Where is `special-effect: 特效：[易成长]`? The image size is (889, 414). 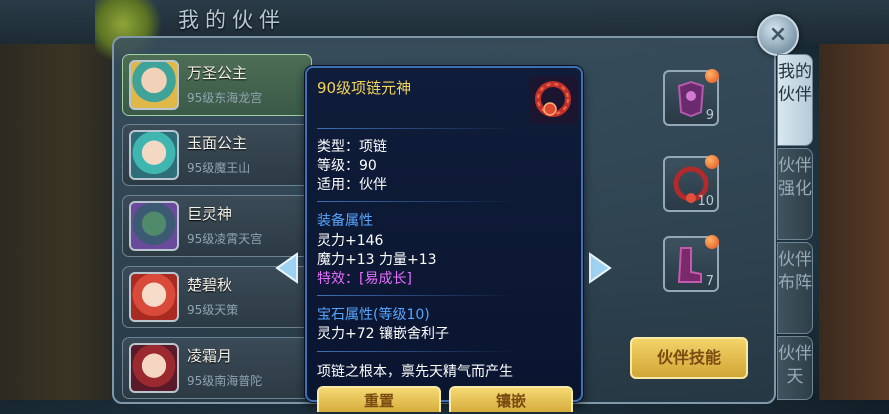
special-effect: 特效：[易成长] is located at coordinates (364, 279).